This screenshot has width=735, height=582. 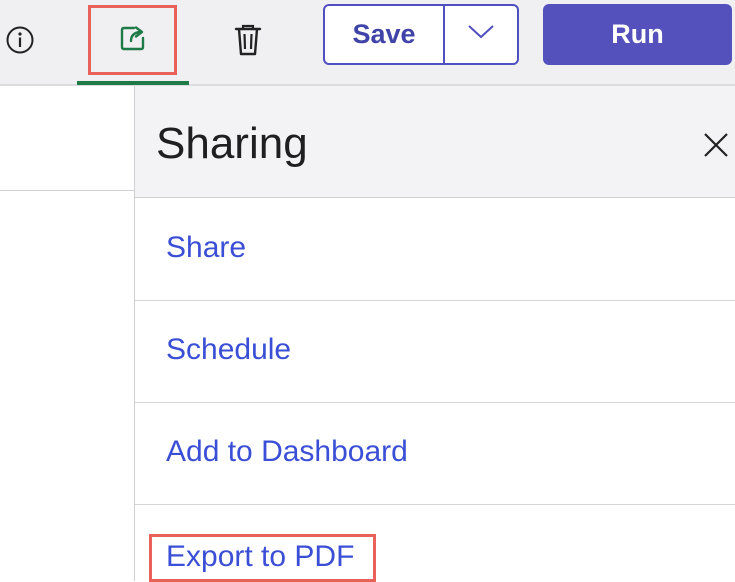 I want to click on divider, so click(x=67, y=190).